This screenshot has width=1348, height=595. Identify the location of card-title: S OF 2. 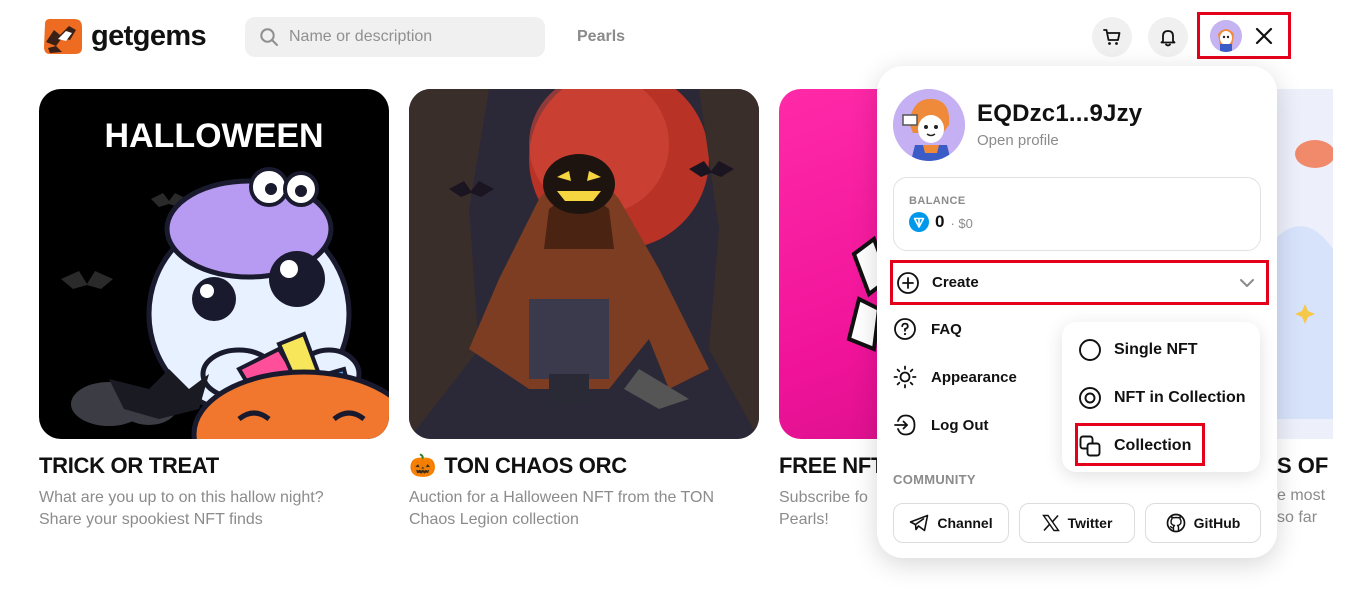
(1305, 466).